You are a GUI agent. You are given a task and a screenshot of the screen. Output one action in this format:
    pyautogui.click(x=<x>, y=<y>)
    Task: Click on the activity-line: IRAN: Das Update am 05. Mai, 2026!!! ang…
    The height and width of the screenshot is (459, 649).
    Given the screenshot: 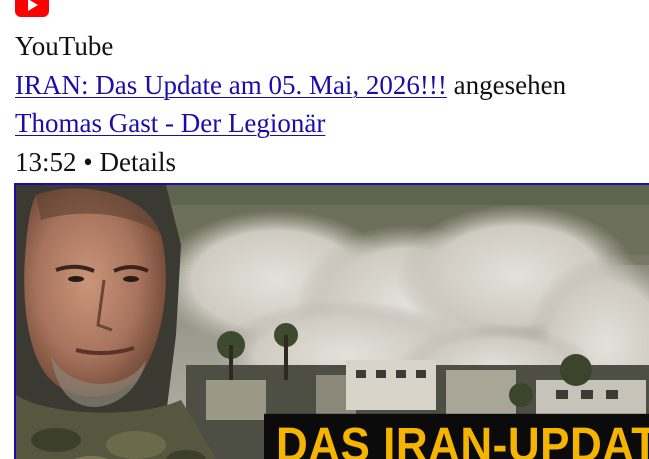 What is the action you would take?
    pyautogui.click(x=290, y=85)
    